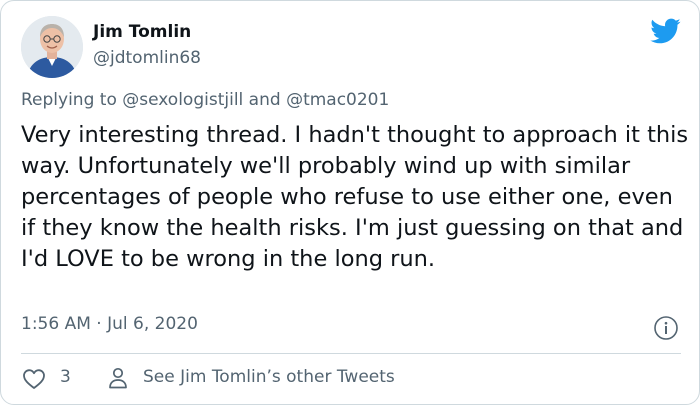  What do you see at coordinates (142, 32) in the screenshot?
I see `author-name: Jim Tomlin` at bounding box center [142, 32].